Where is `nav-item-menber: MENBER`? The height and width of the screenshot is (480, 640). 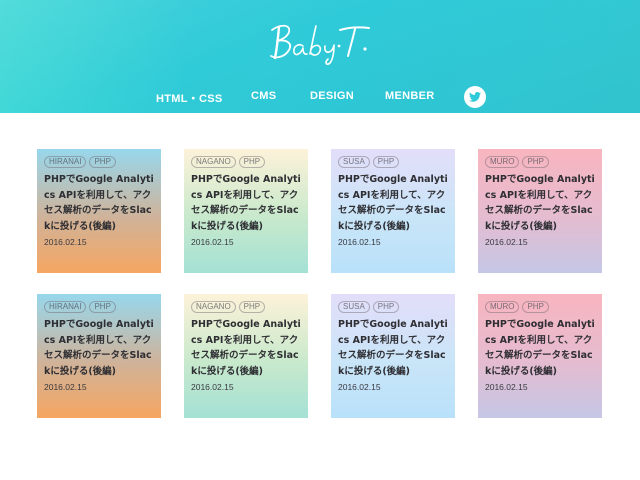
nav-item-menber: MENBER is located at coordinates (409, 96).